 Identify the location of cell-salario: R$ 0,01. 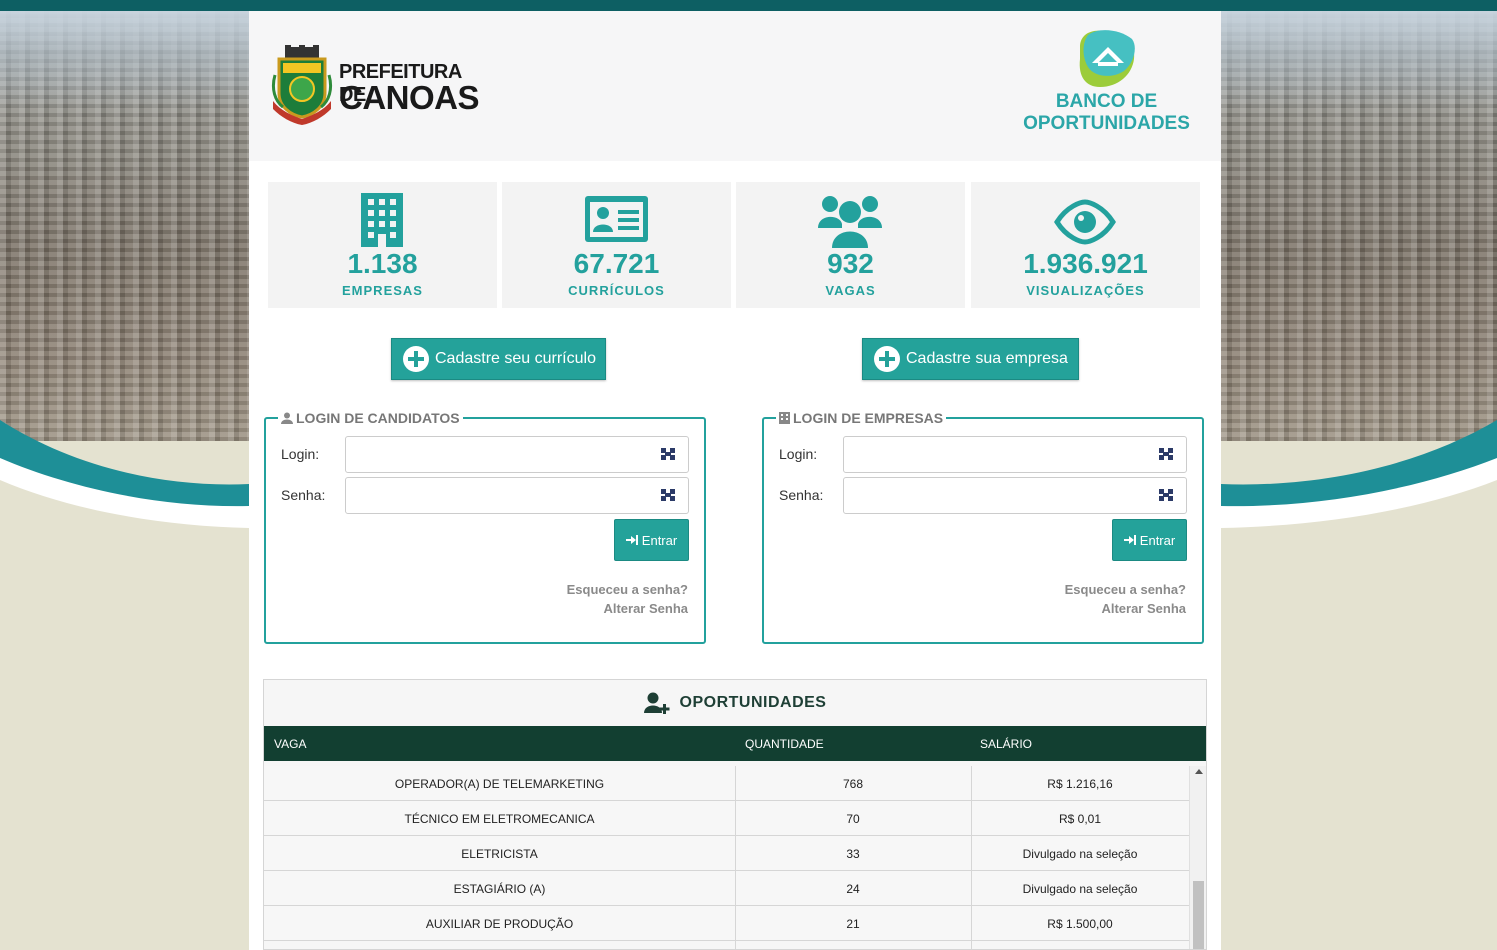
(1080, 819).